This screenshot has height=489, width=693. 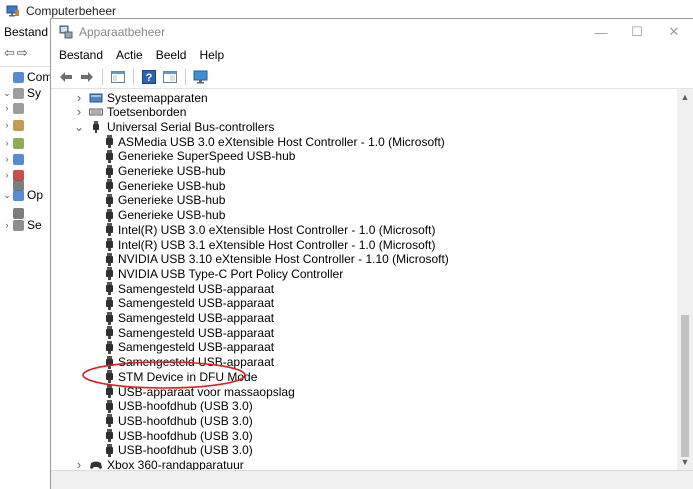 I want to click on background-tree-item: ⌄ Sy, so click(x=21, y=93).